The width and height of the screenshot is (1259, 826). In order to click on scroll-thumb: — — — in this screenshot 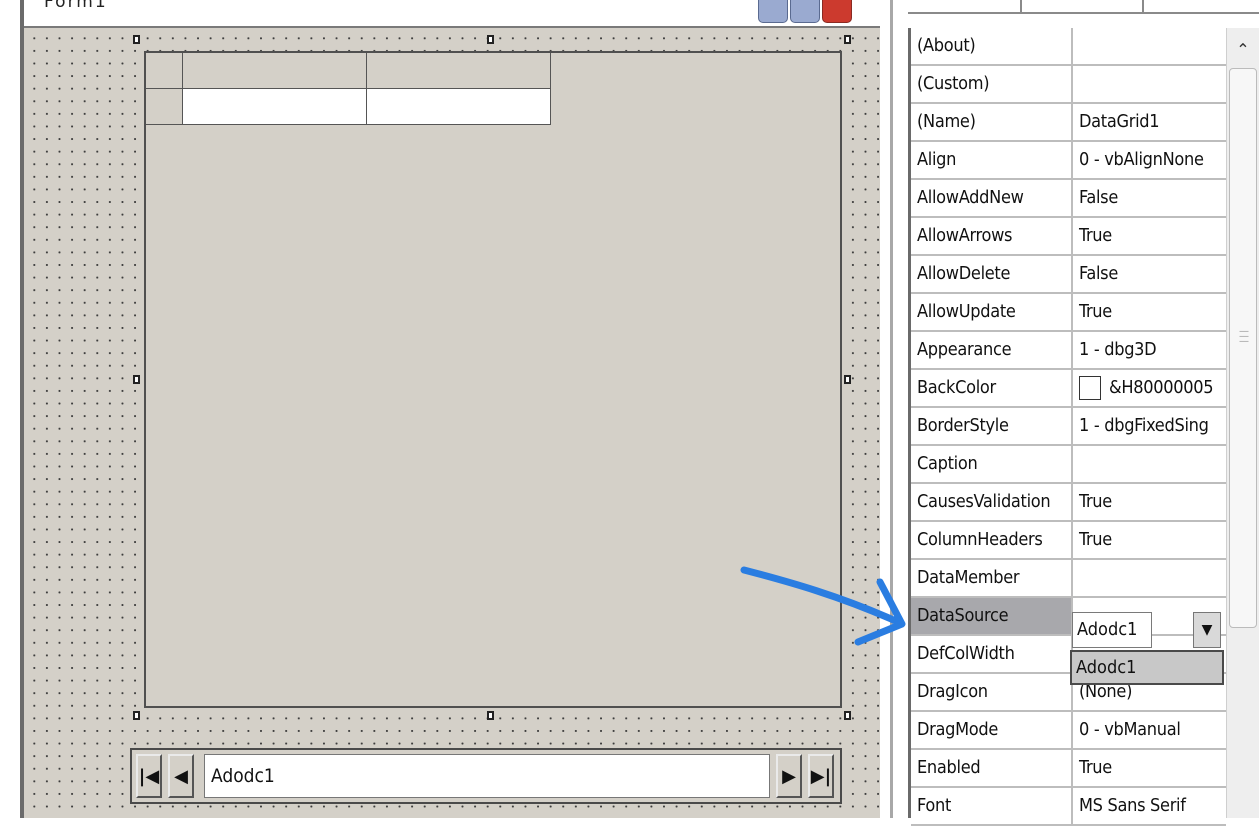, I will do `click(1243, 348)`.